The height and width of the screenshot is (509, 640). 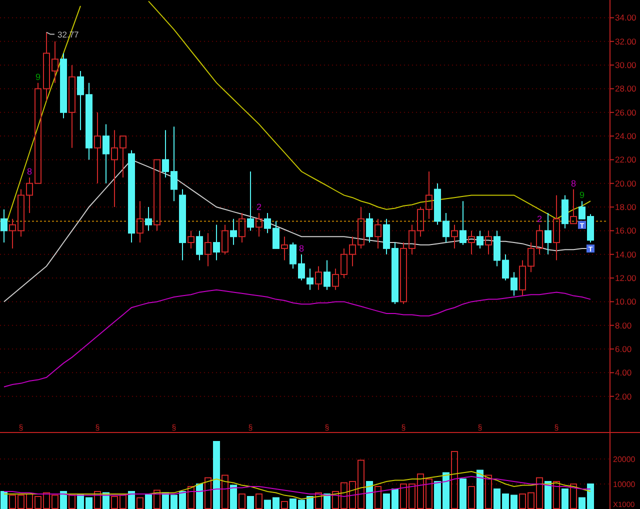 I want to click on axis-label: 2.00, so click(x=623, y=396).